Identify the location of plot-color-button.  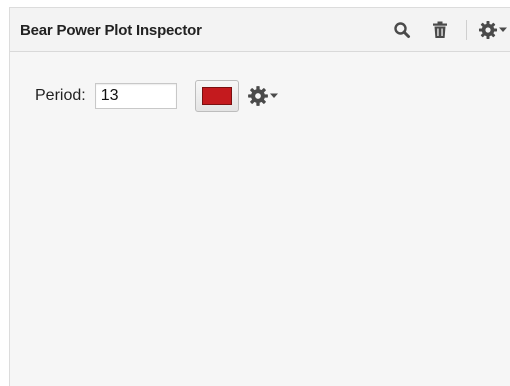
(216, 96).